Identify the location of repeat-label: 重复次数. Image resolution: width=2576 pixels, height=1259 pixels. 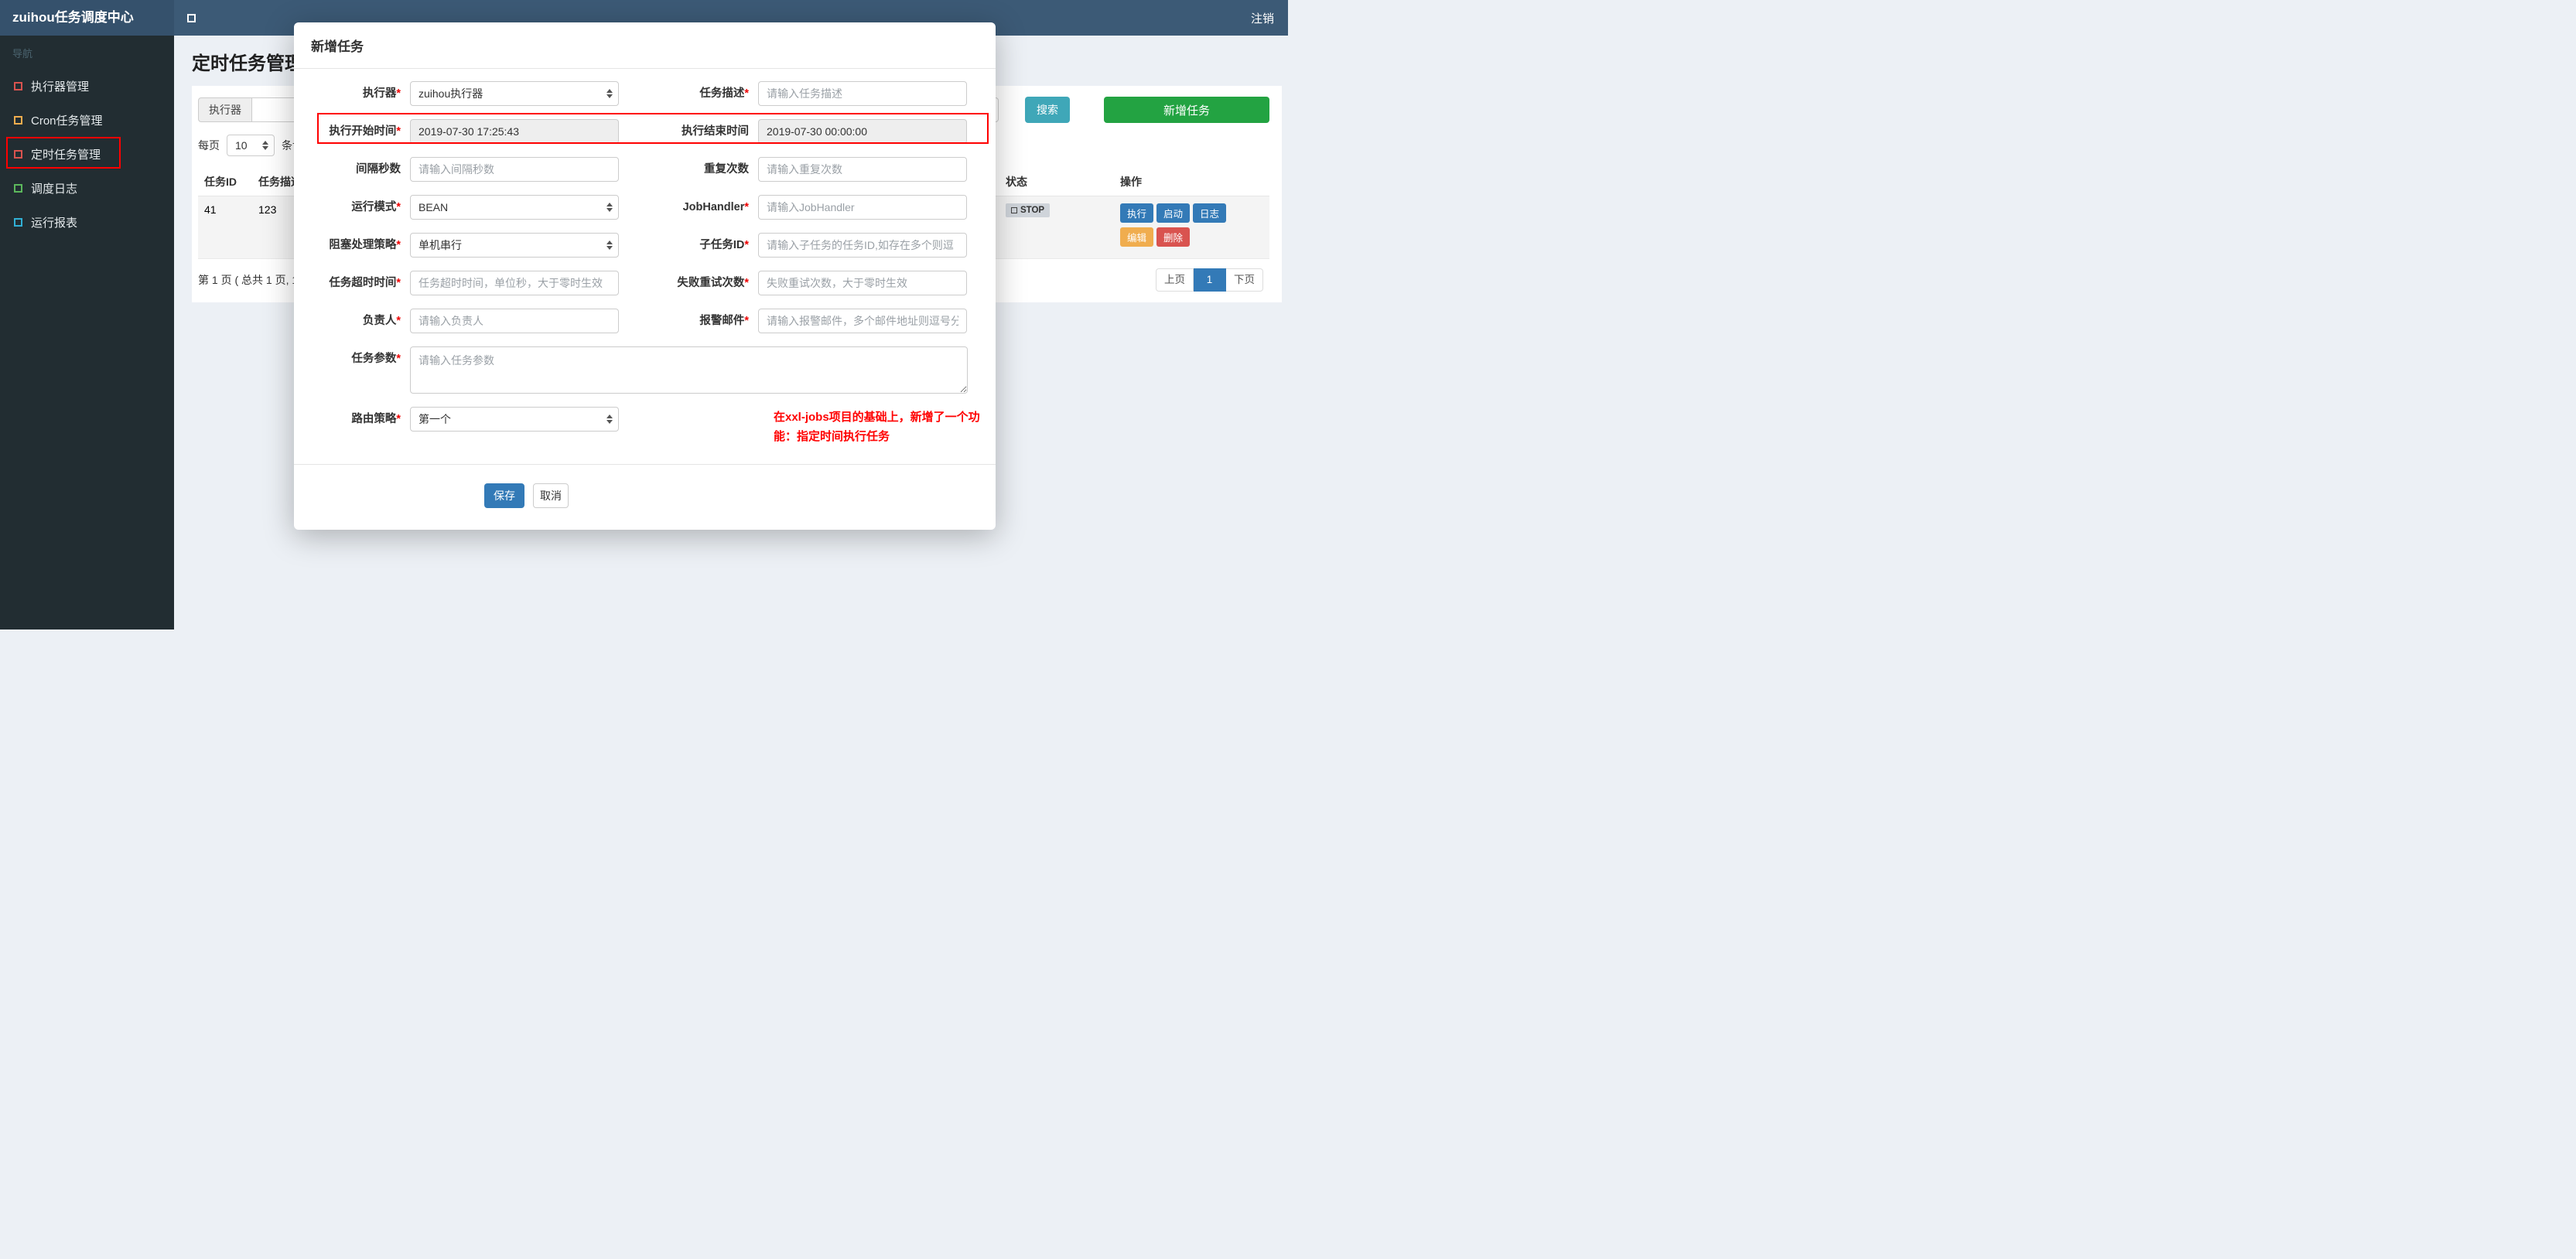
(726, 169).